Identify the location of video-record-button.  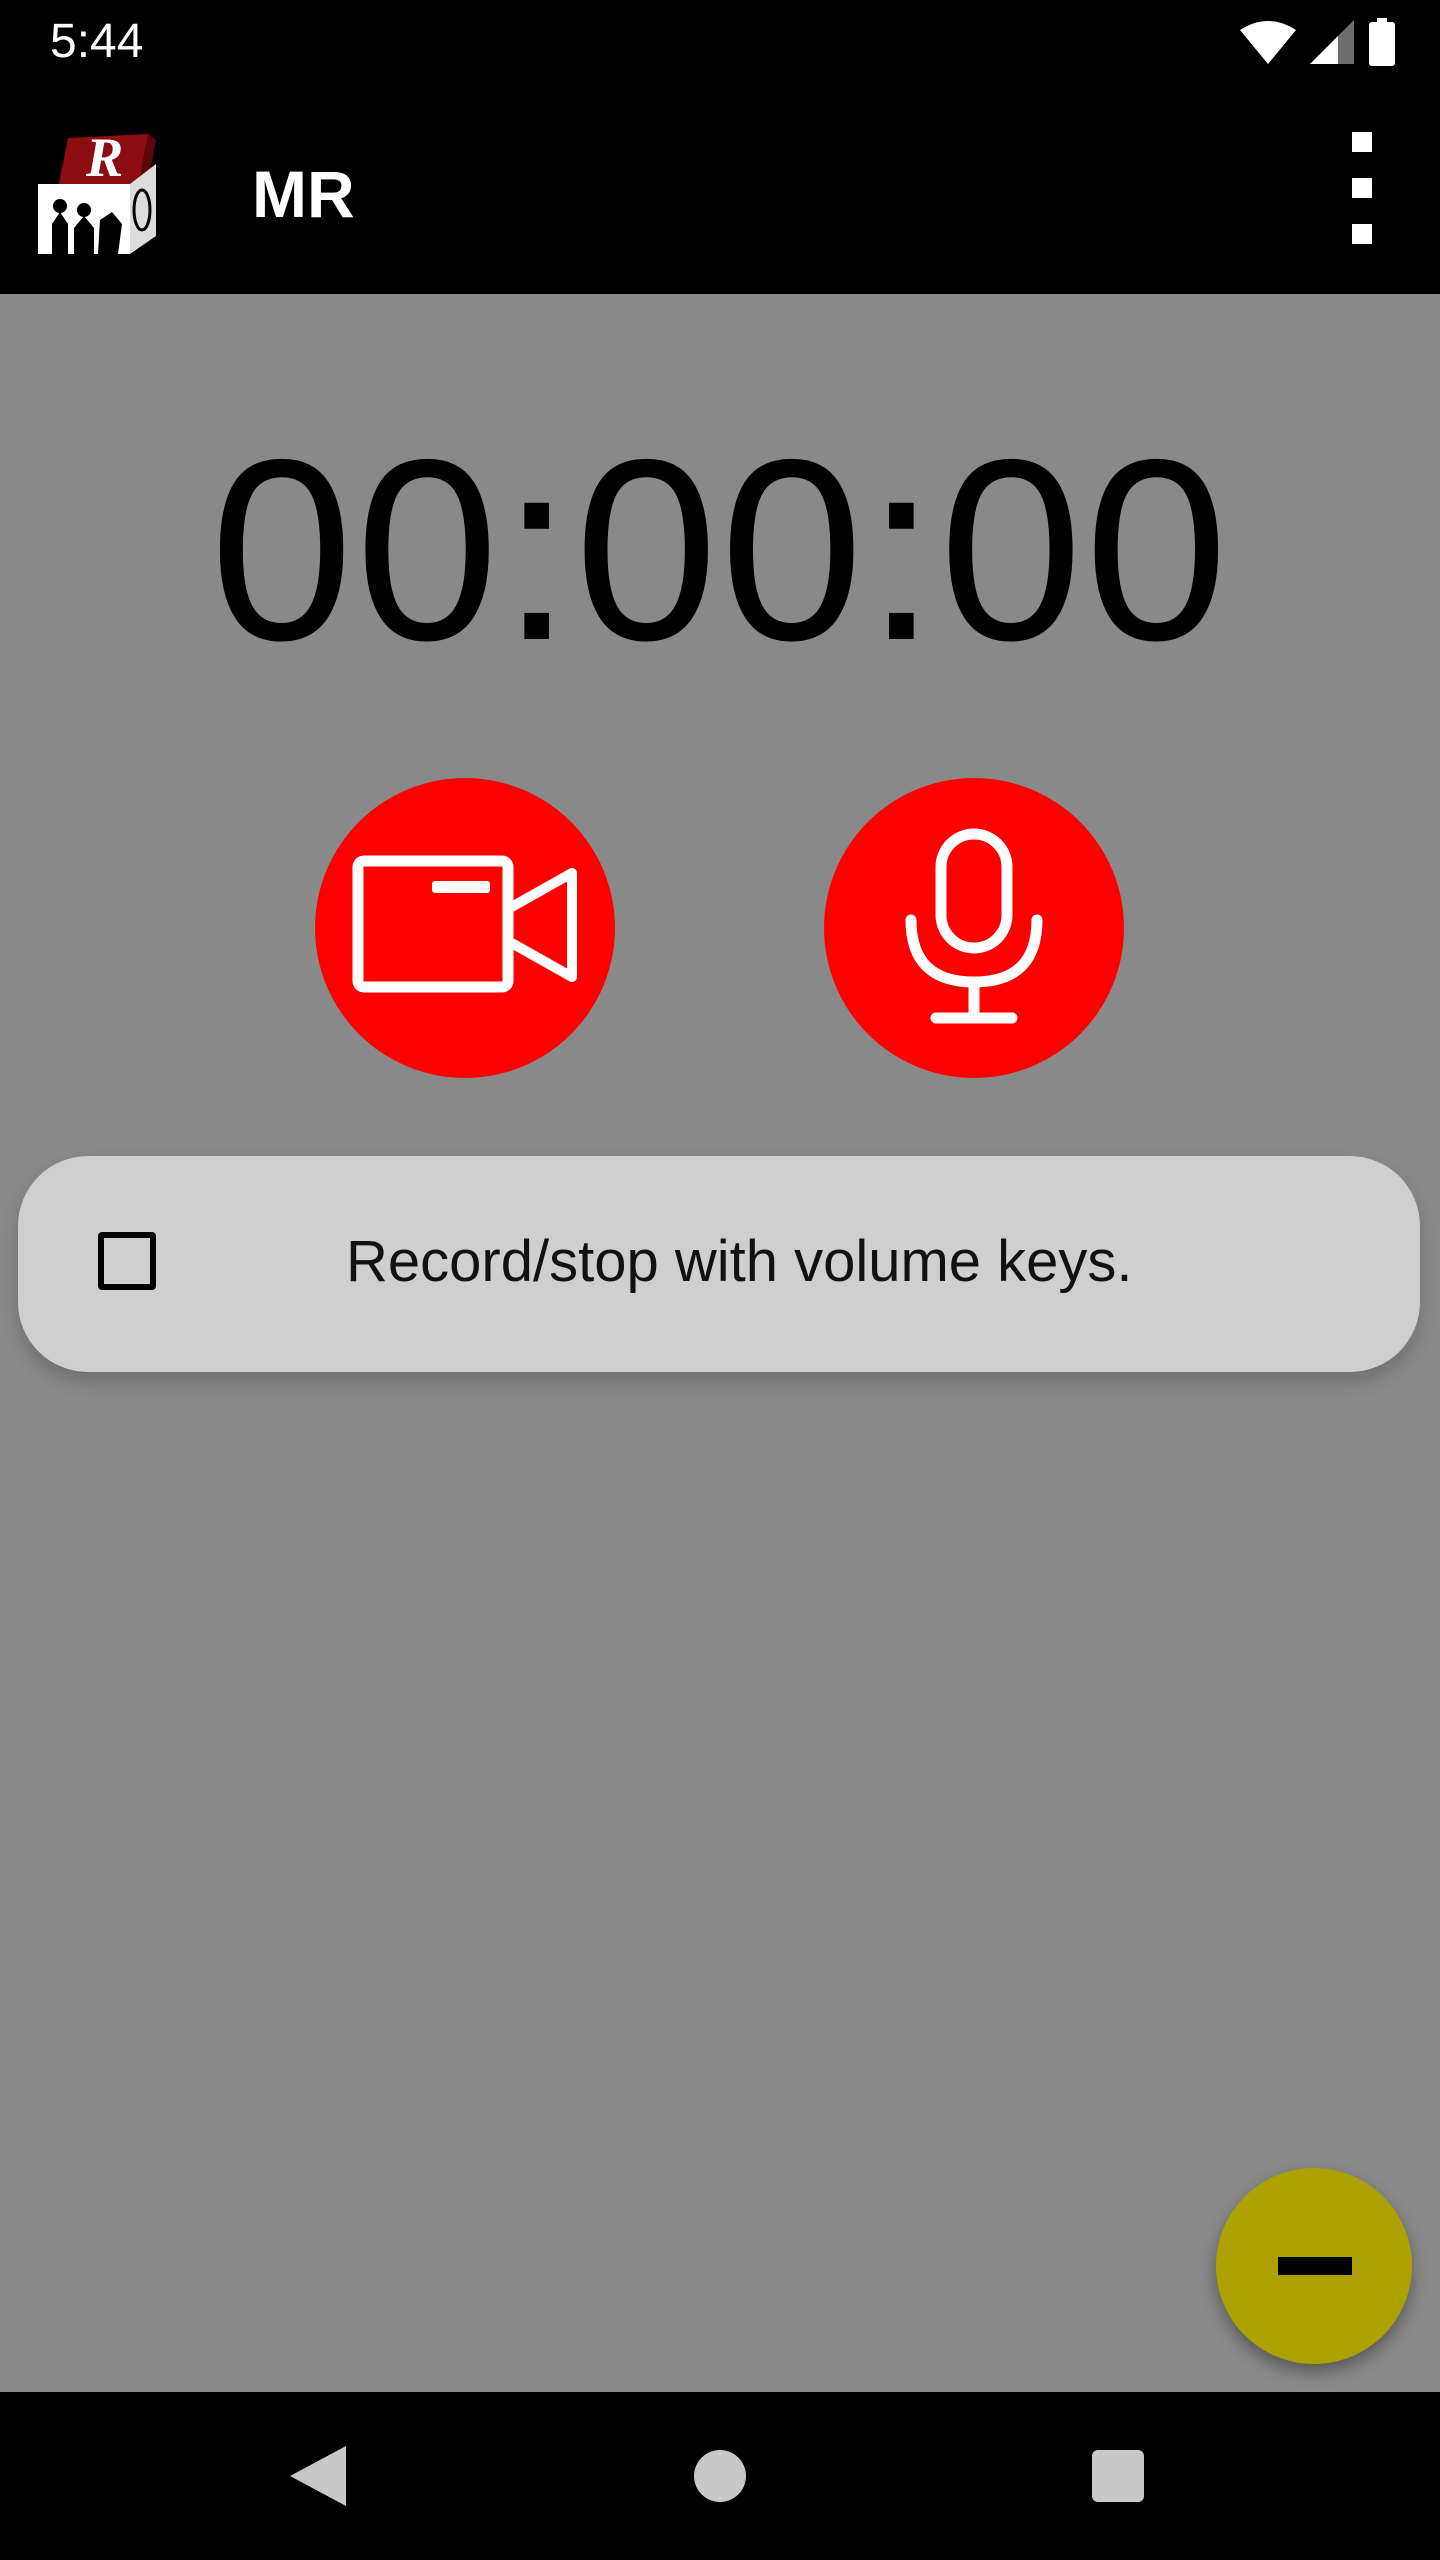
(465, 928).